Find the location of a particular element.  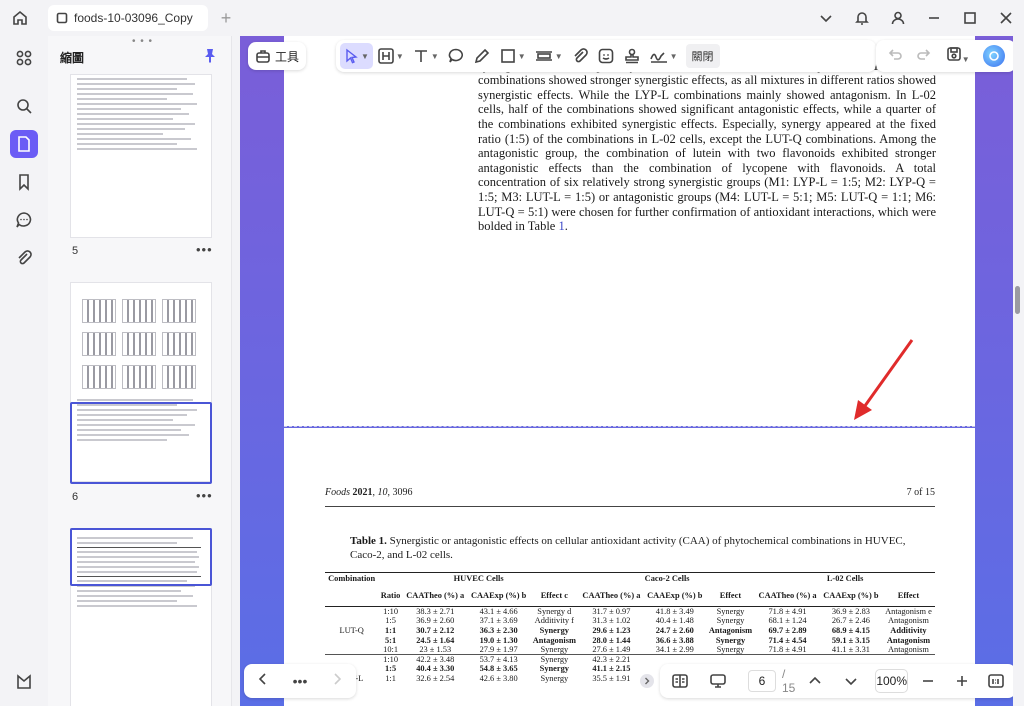

table-cell: 36.9 ± 2.83 is located at coordinates (850, 612).